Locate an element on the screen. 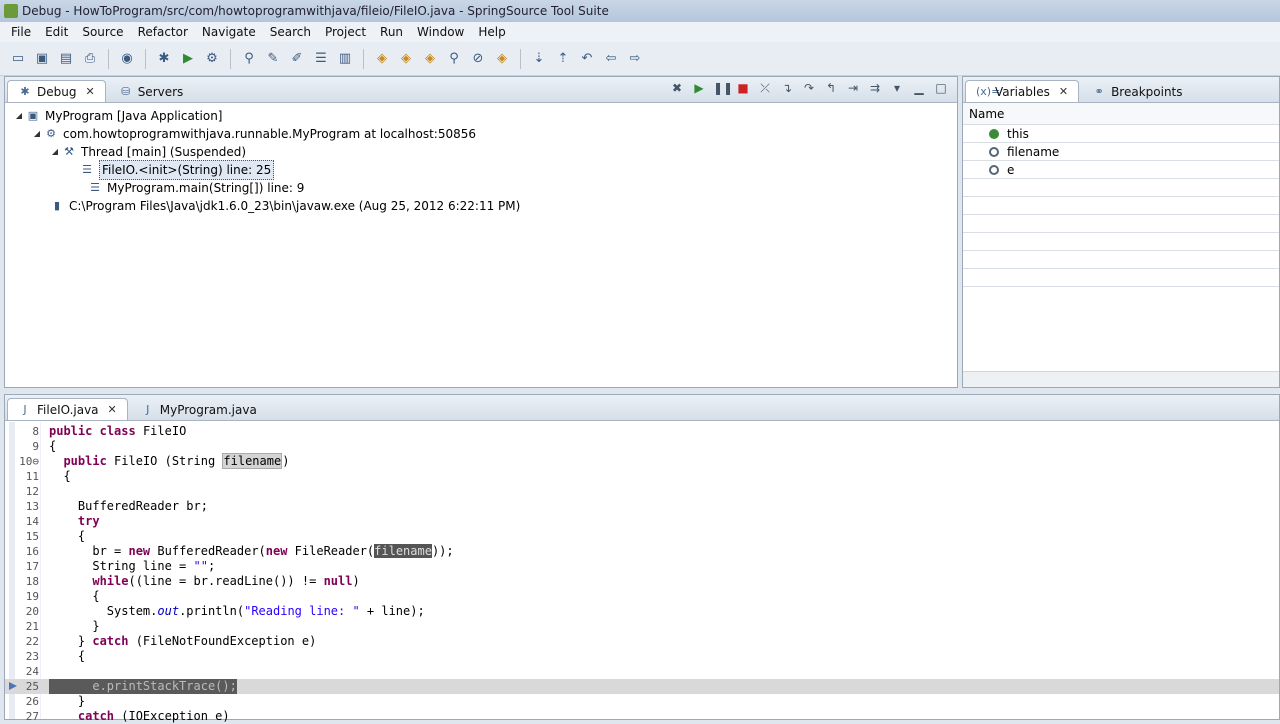  code-line: 27 catch (IOException e) is located at coordinates (642, 716).